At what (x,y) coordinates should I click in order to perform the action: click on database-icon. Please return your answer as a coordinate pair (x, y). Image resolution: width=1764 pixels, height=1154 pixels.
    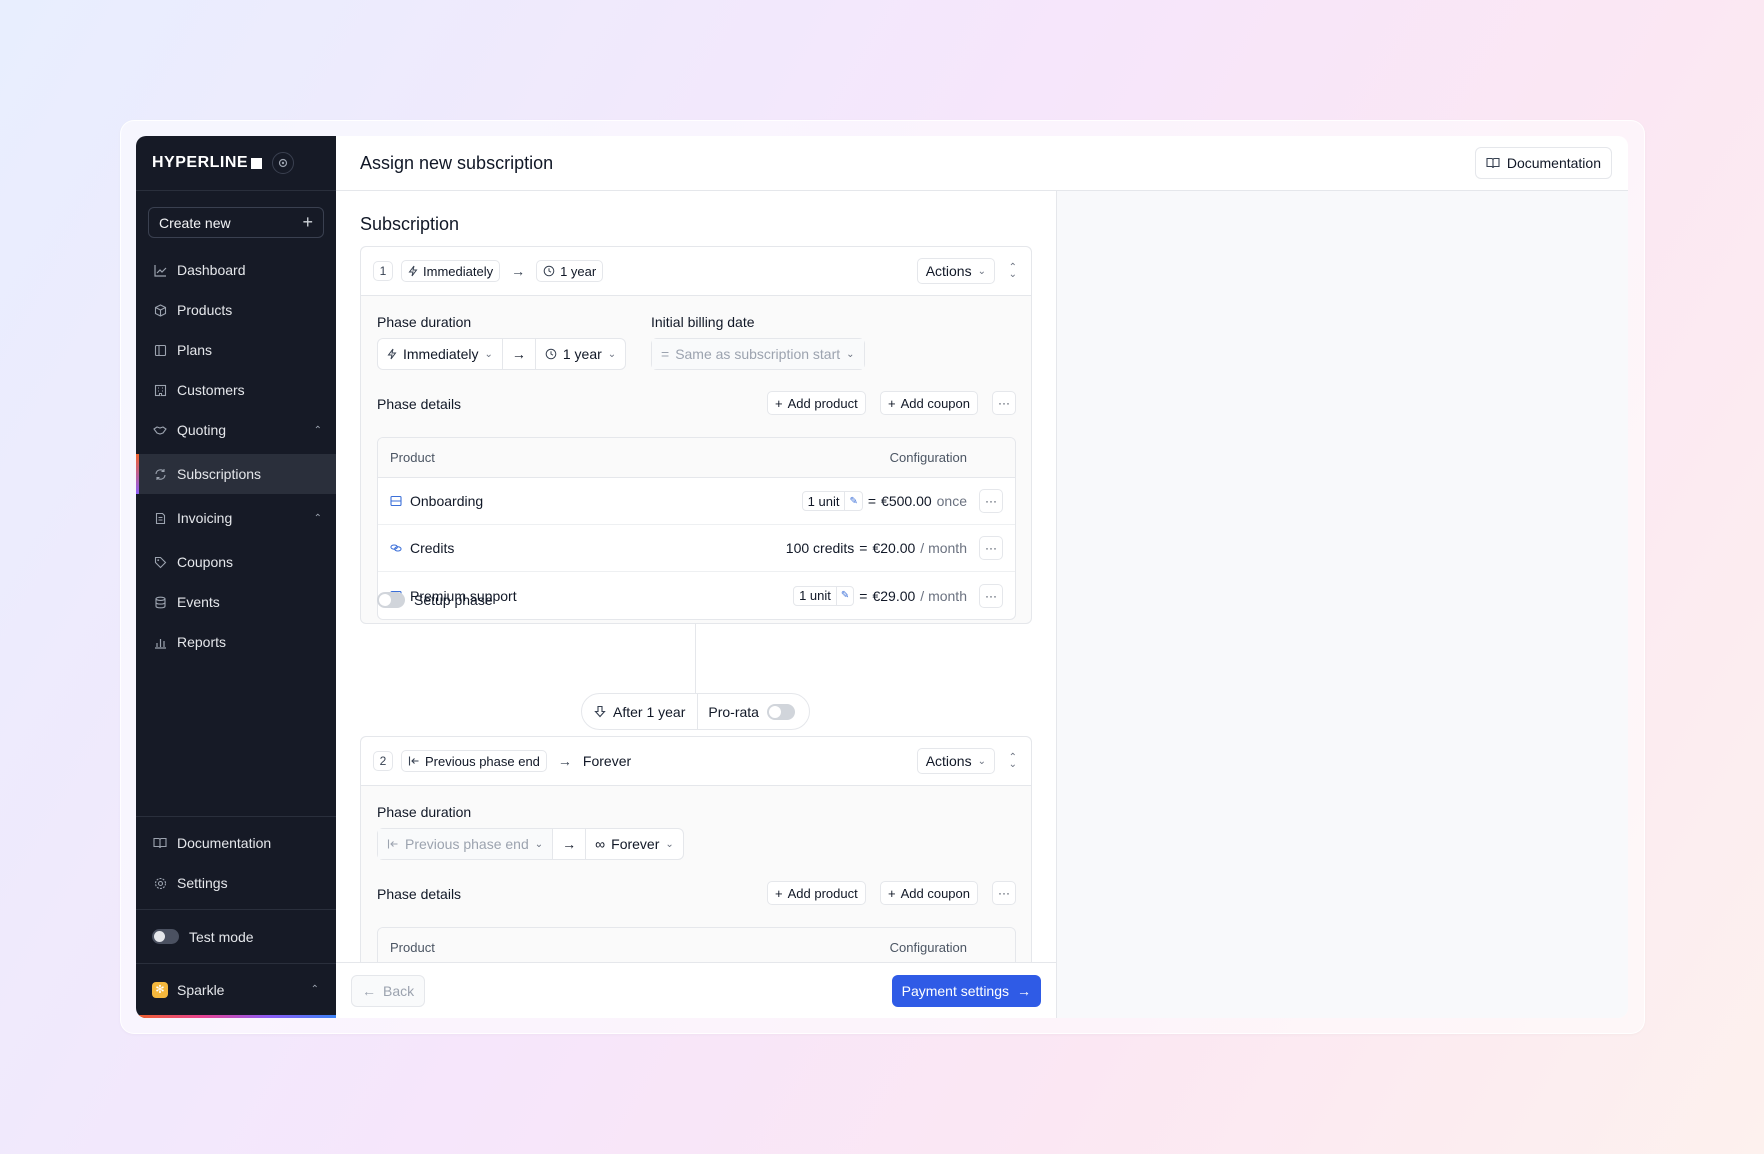
    Looking at the image, I should click on (160, 602).